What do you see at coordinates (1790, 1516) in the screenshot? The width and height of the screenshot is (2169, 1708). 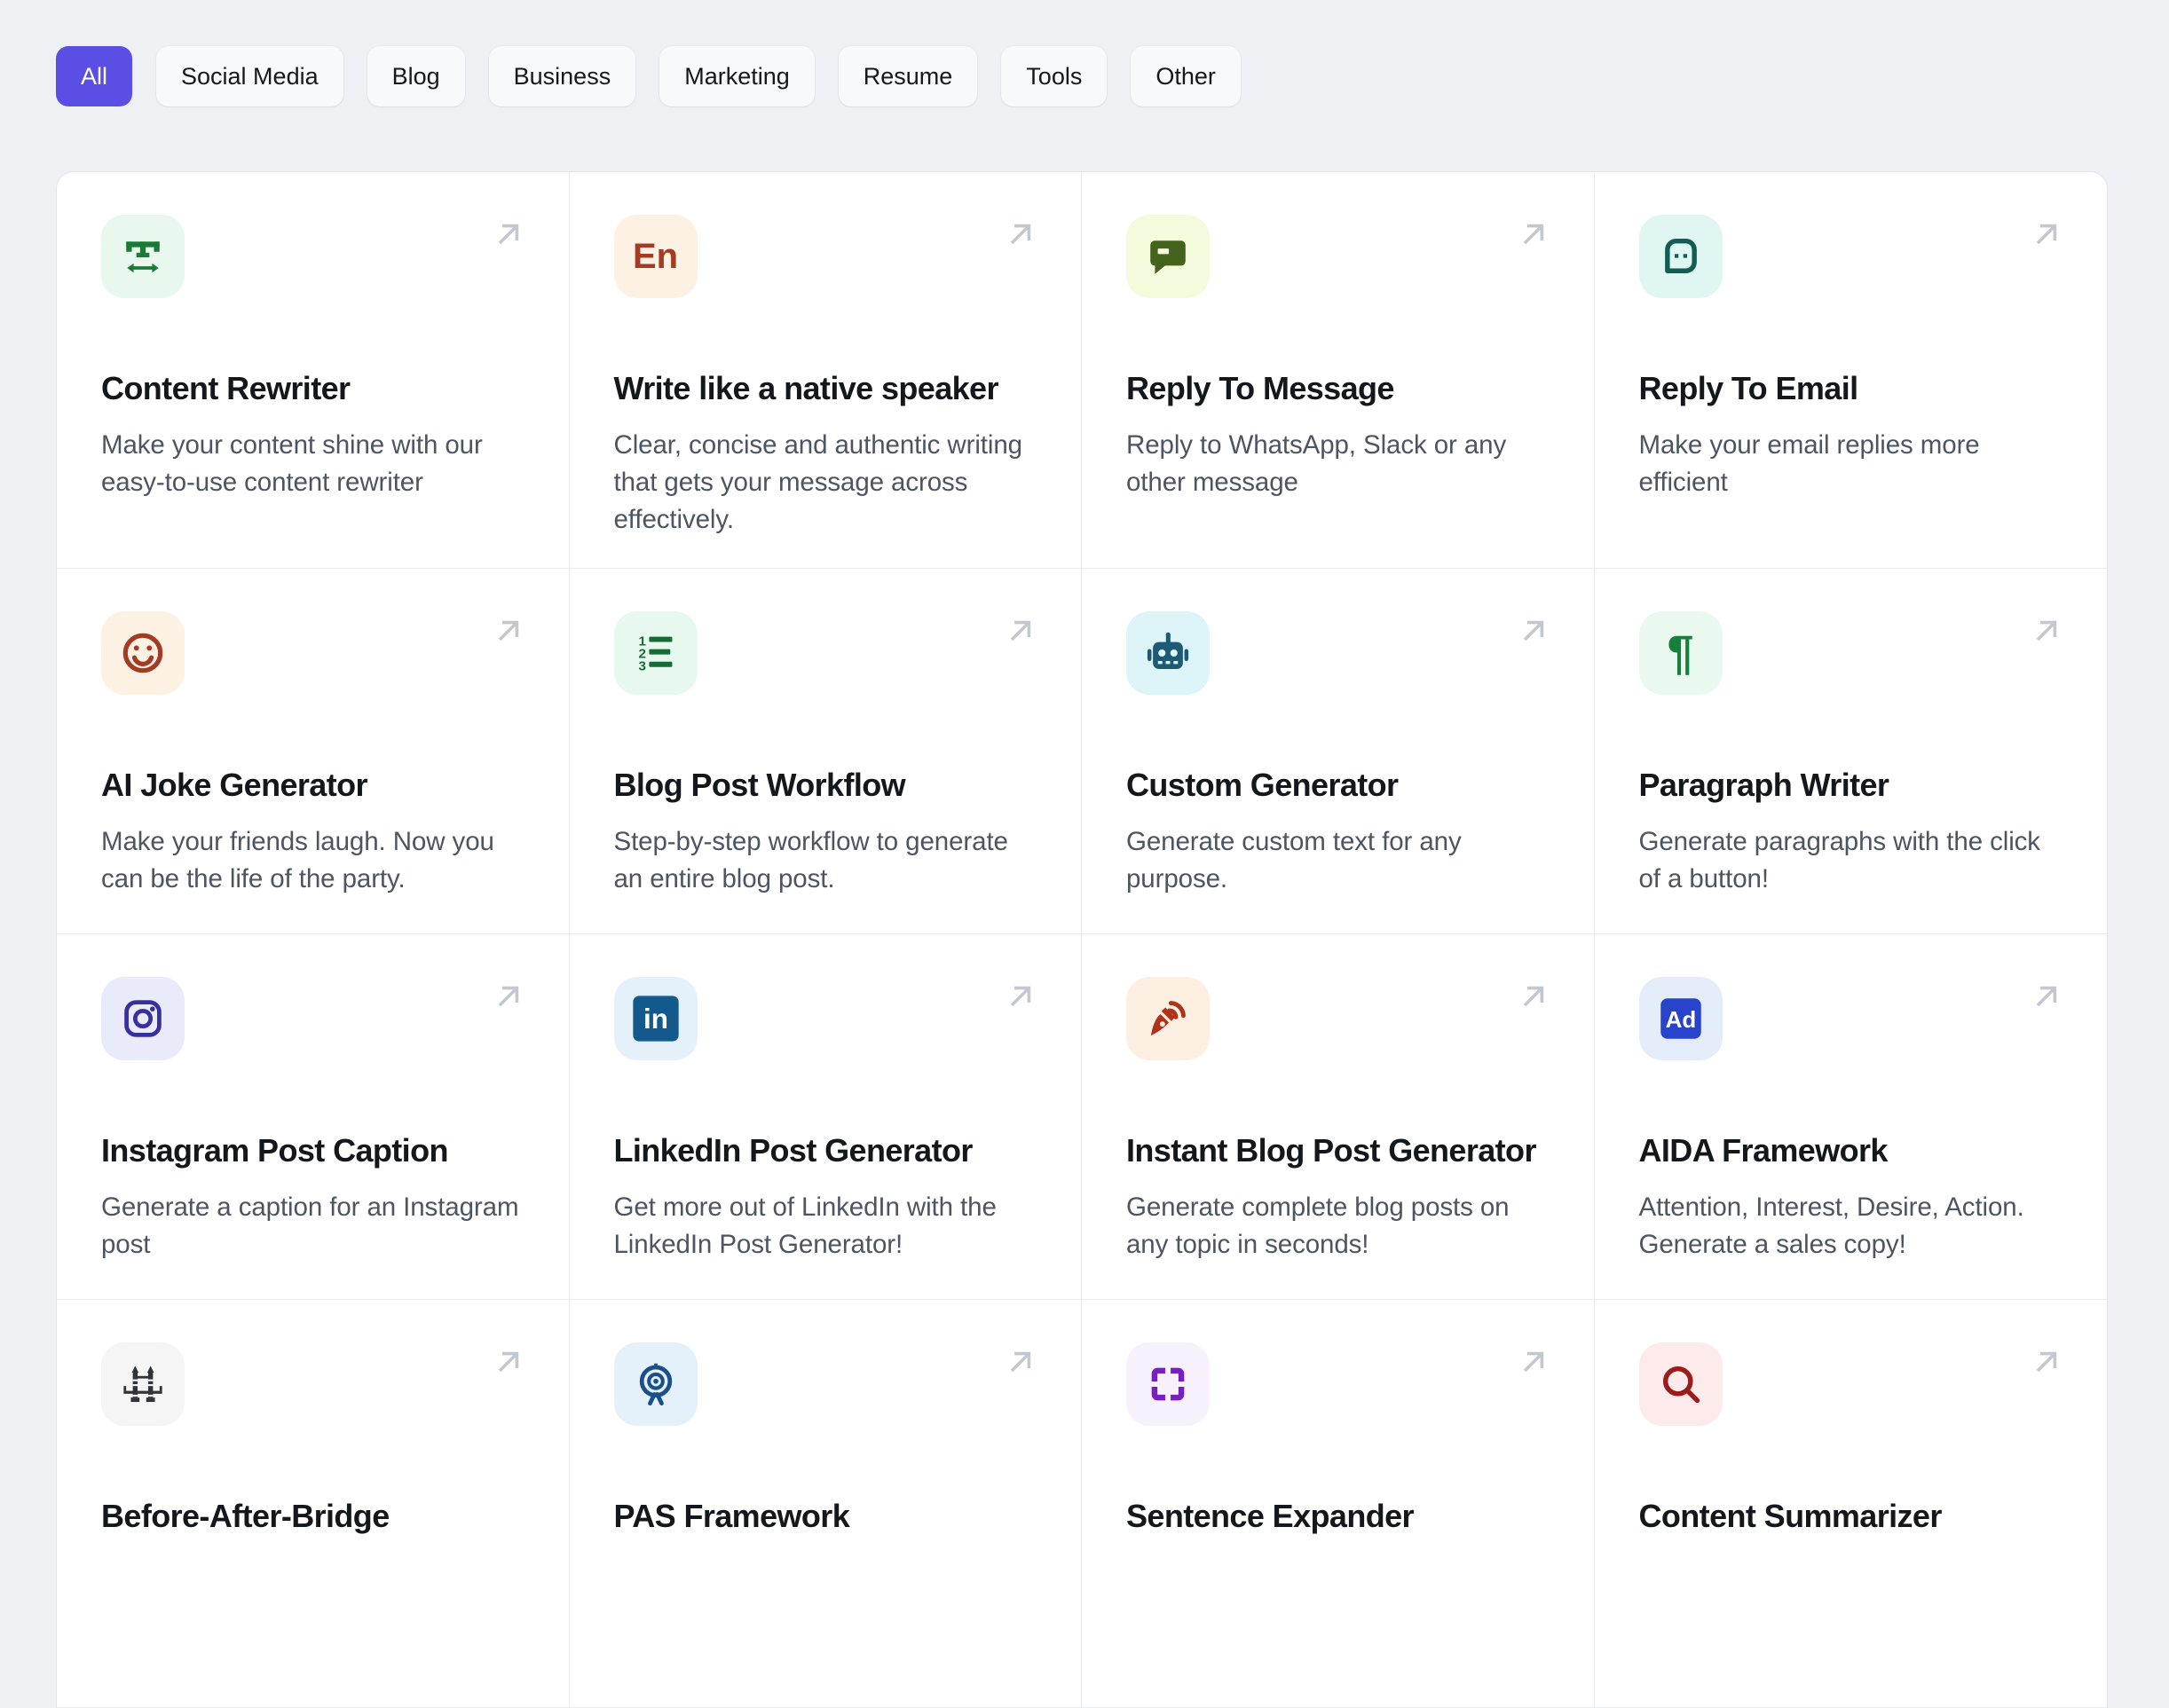 I see `card-title: Content Summarizer` at bounding box center [1790, 1516].